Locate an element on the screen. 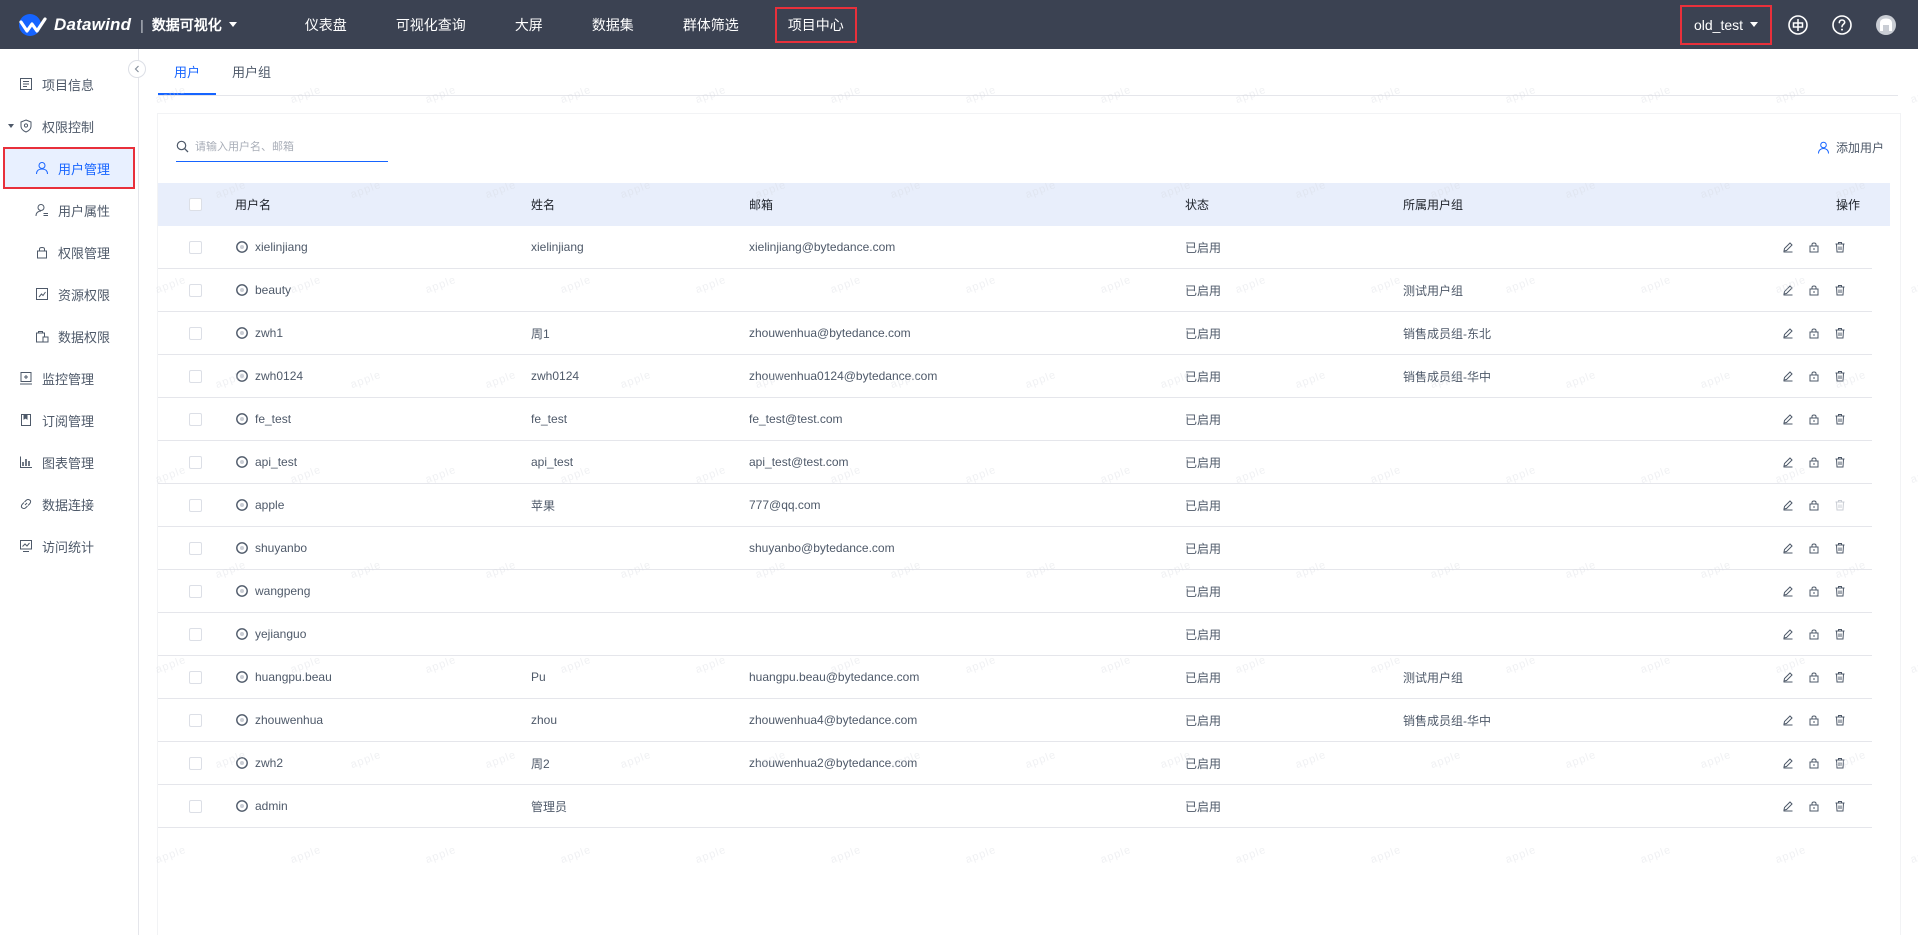 This screenshot has width=1918, height=935. user-avatar-icon is located at coordinates (242, 763).